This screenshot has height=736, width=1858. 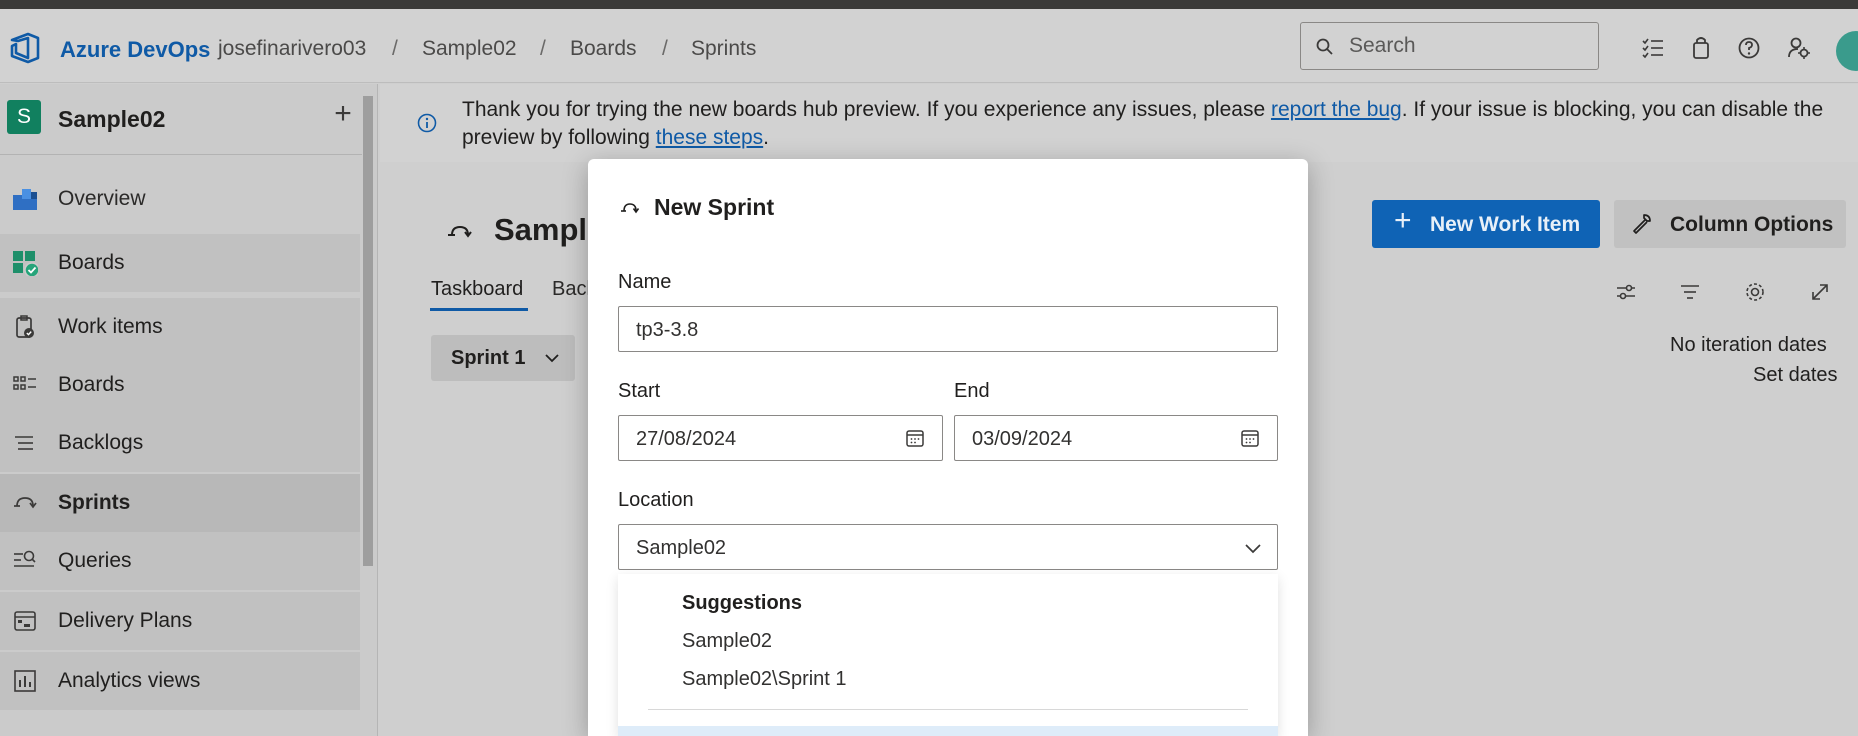 I want to click on azure-devops-logo-icon, so click(x=25, y=48).